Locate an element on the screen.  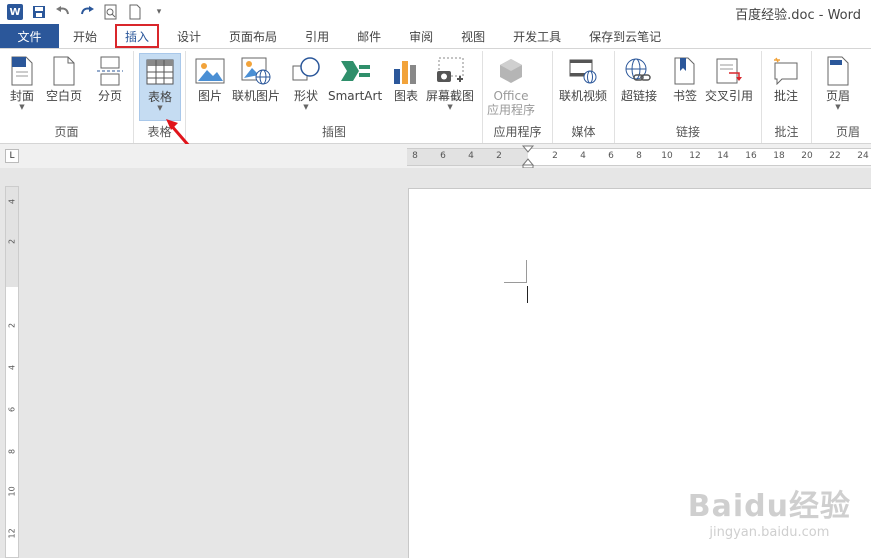
tab-file: 文件 is located at coordinates (29, 36).